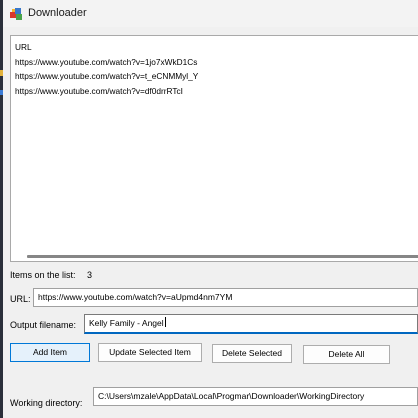  I want to click on horizontal-scrollbar, so click(214, 256).